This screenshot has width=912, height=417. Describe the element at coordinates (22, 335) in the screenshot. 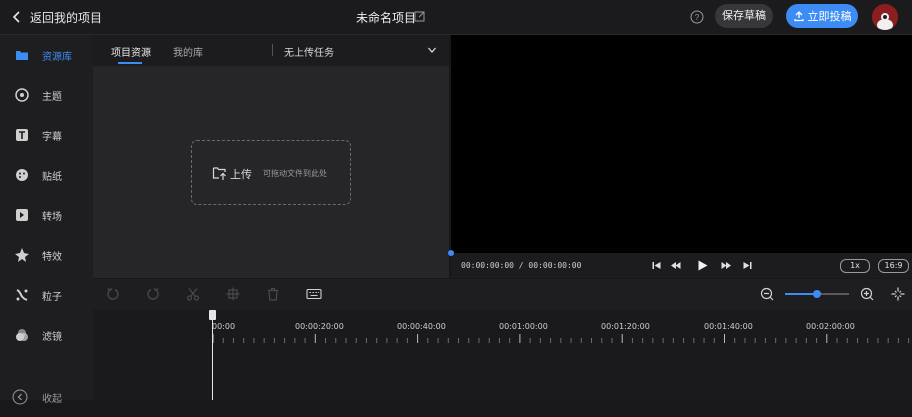

I see `filter-icon` at that location.